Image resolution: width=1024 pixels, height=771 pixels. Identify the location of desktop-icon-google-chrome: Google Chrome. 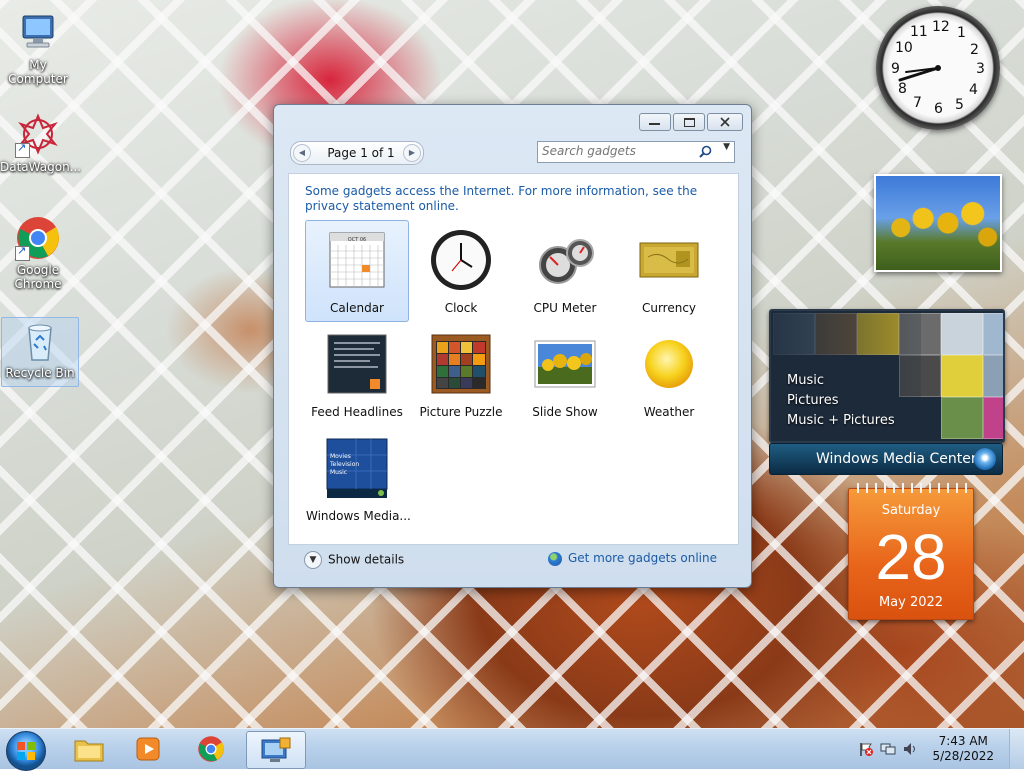
(38, 253).